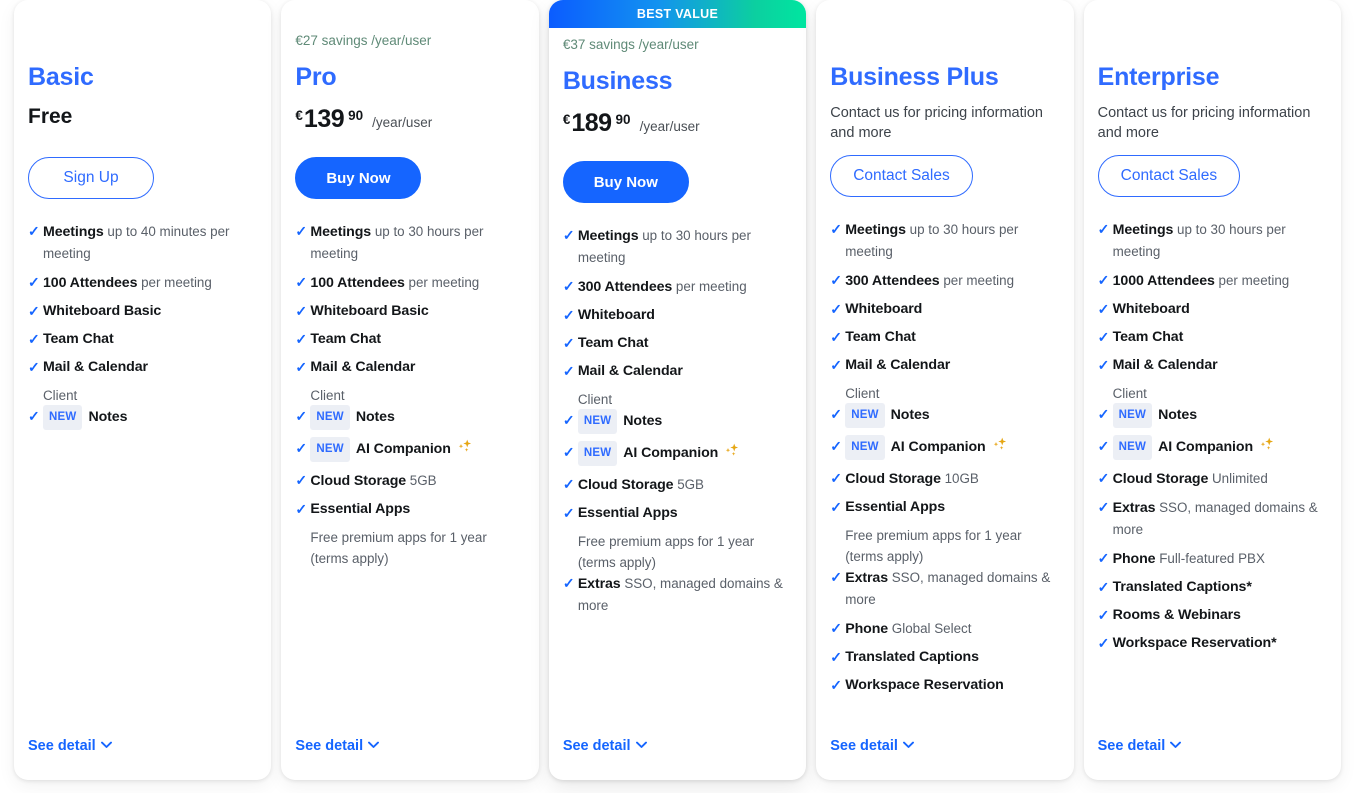 This screenshot has height=793, width=1355. I want to click on feature-label: Translated Captions*, so click(1182, 587).